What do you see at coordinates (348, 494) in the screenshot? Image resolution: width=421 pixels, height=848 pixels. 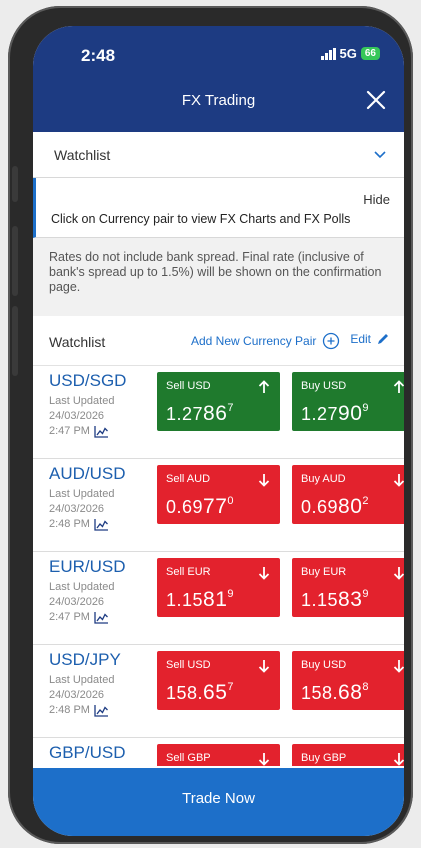 I see `buy-rate-button: Buy AUD 0.69802` at bounding box center [348, 494].